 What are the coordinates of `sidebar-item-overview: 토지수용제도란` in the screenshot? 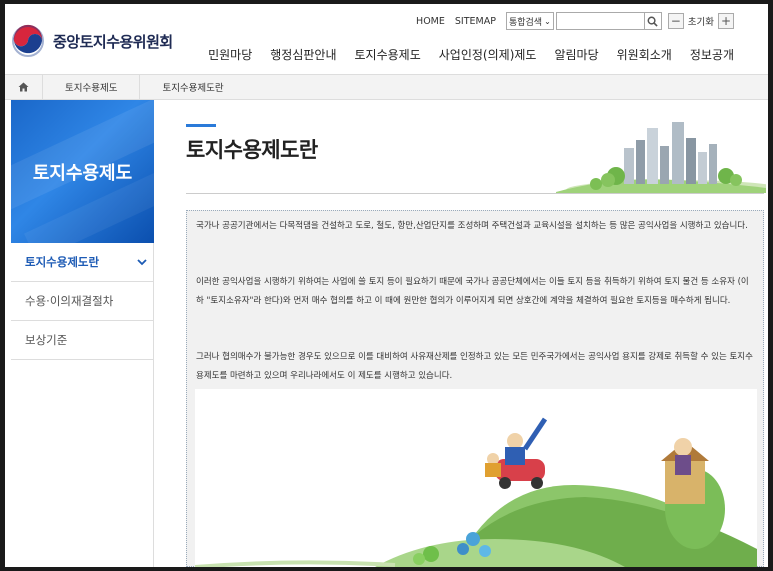 It's located at (82, 262).